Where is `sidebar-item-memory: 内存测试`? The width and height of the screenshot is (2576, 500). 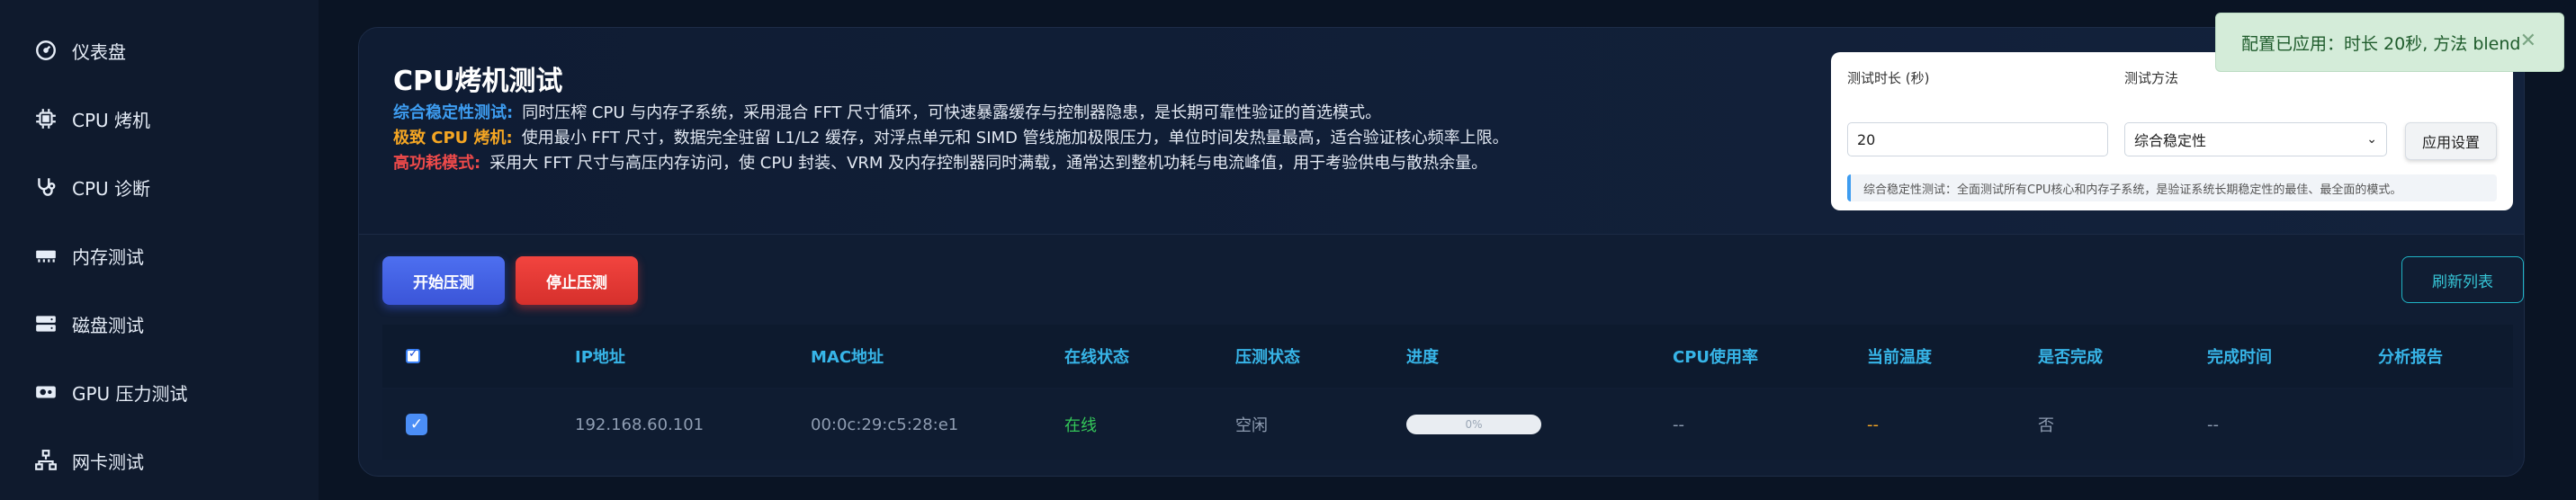
sidebar-item-memory: 内存测试 is located at coordinates (160, 256).